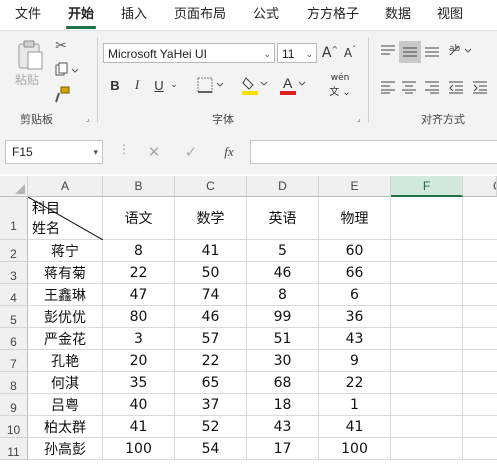  What do you see at coordinates (191, 152) in the screenshot?
I see `confirm-entry-button: ✓` at bounding box center [191, 152].